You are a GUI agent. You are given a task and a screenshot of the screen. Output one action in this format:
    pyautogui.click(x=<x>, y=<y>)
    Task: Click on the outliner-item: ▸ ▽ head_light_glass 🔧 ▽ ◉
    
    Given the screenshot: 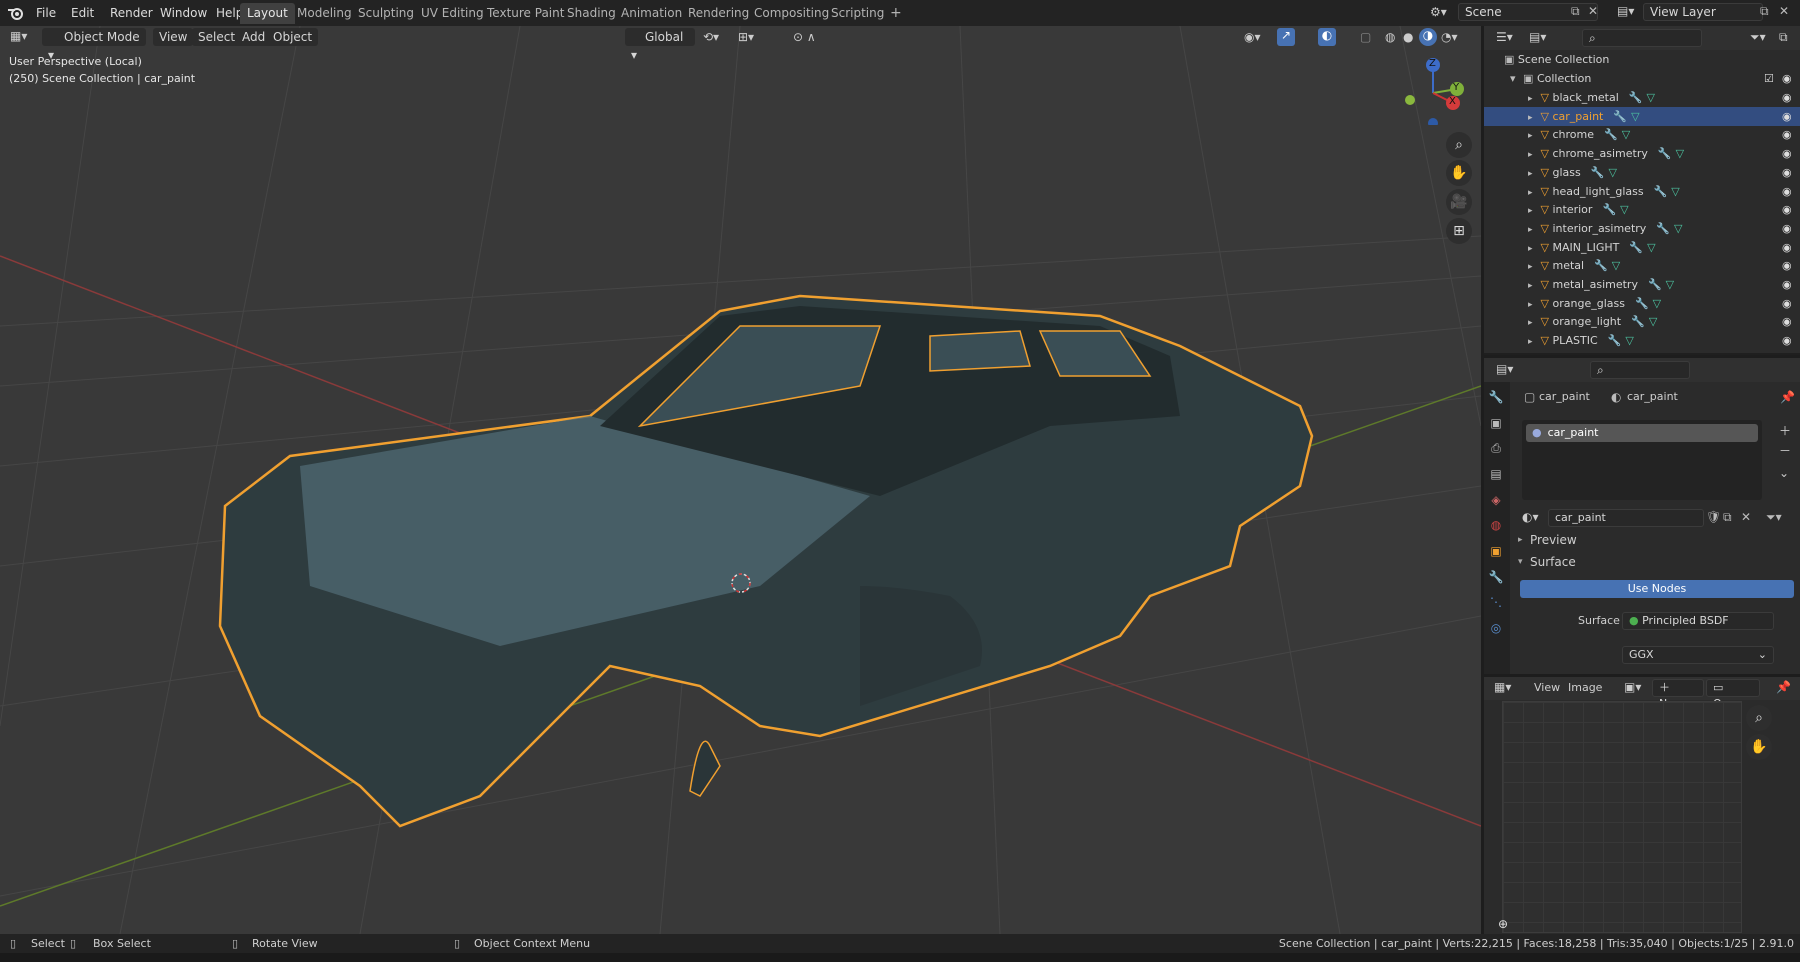 What is the action you would take?
    pyautogui.click(x=1642, y=191)
    